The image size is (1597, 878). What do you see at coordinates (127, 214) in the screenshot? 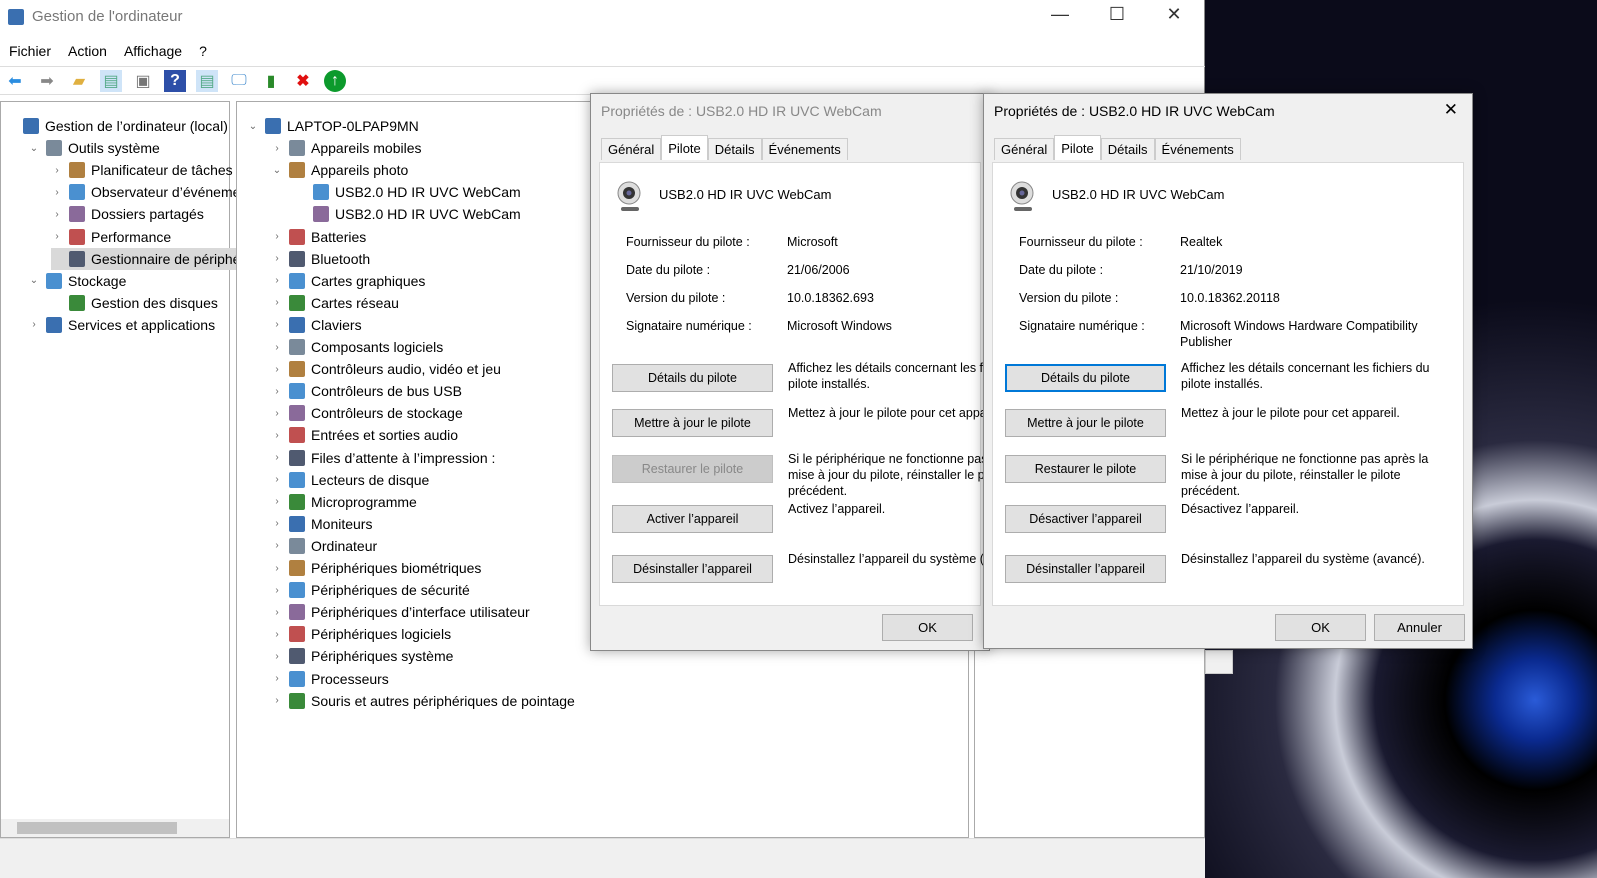
I see `tree-item: › Dossiers partagés` at bounding box center [127, 214].